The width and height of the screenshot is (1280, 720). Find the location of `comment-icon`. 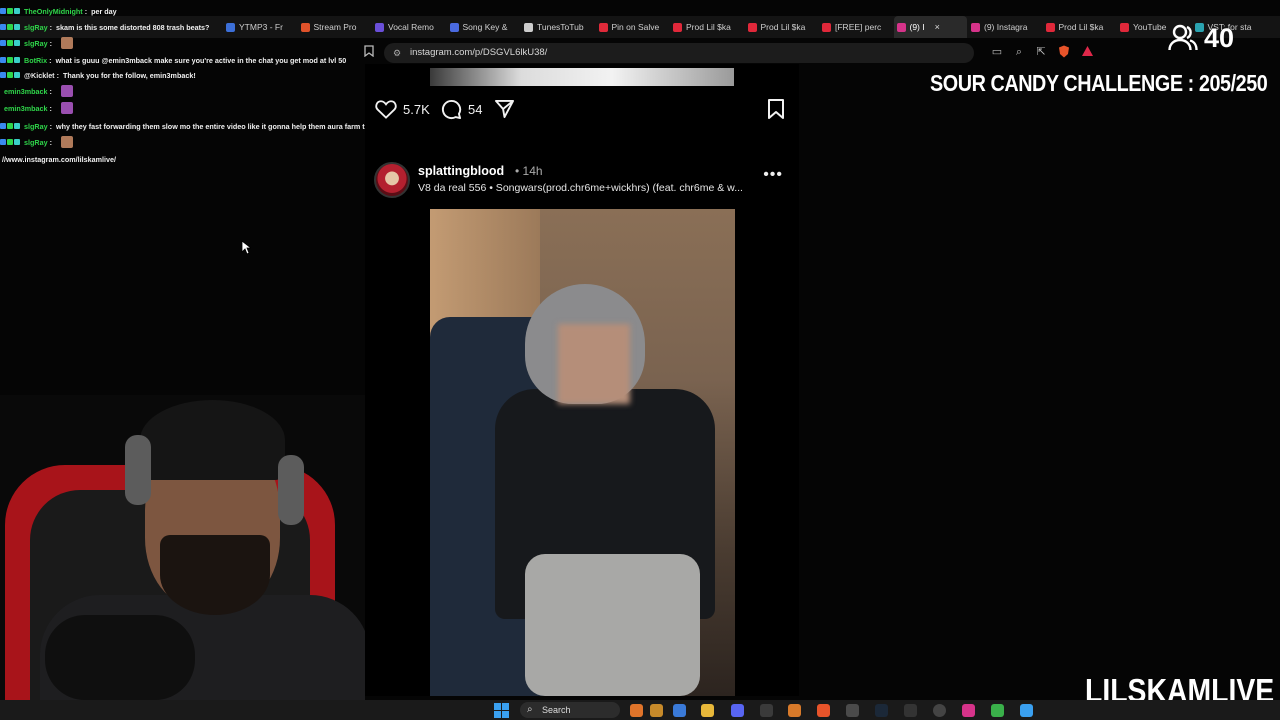

comment-icon is located at coordinates (451, 109).